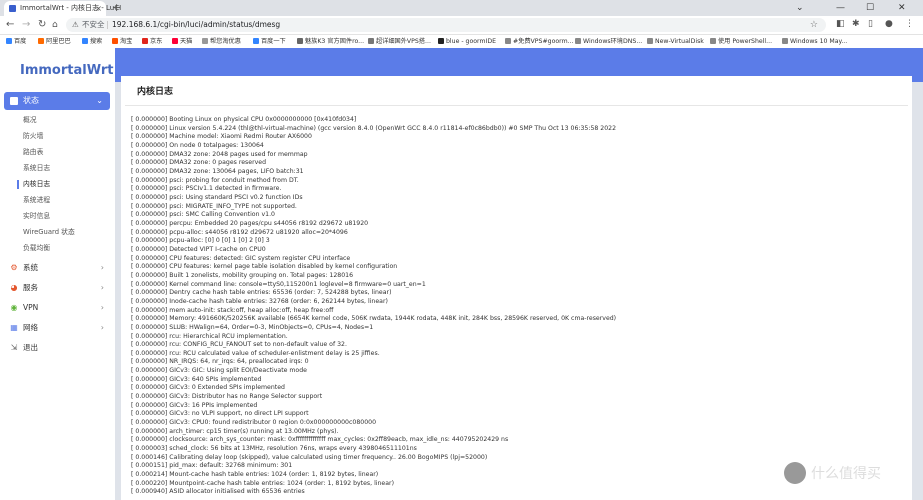 The height and width of the screenshot is (500, 923). Describe the element at coordinates (36, 248) in the screenshot. I see `submenu-item: 负载均衡` at that location.